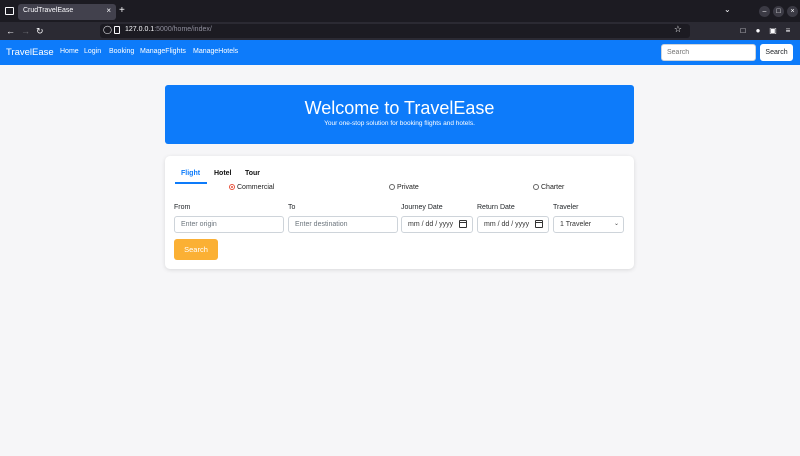 The height and width of the screenshot is (456, 800). I want to click on account-icon: ●, so click(758, 30).